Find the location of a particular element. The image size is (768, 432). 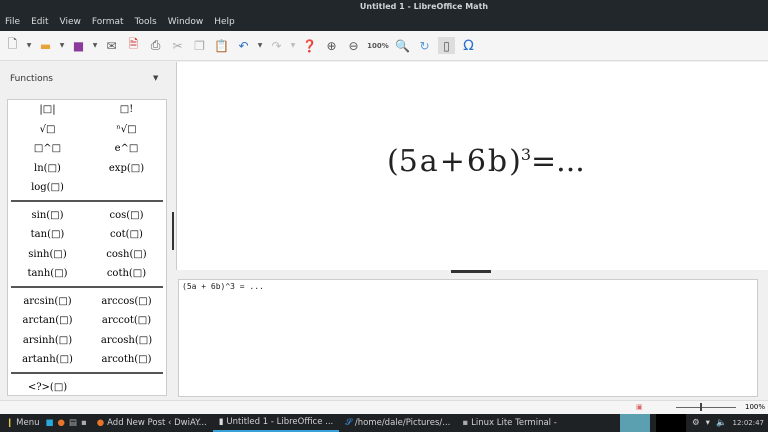

element-item: ⁿ√□ is located at coordinates (126, 129).